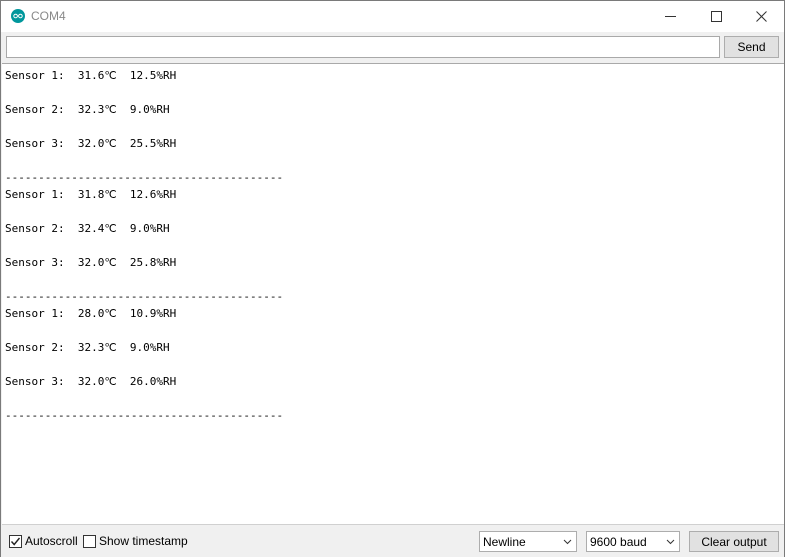 The image size is (785, 557). I want to click on send-bar: Send, so click(392, 47).